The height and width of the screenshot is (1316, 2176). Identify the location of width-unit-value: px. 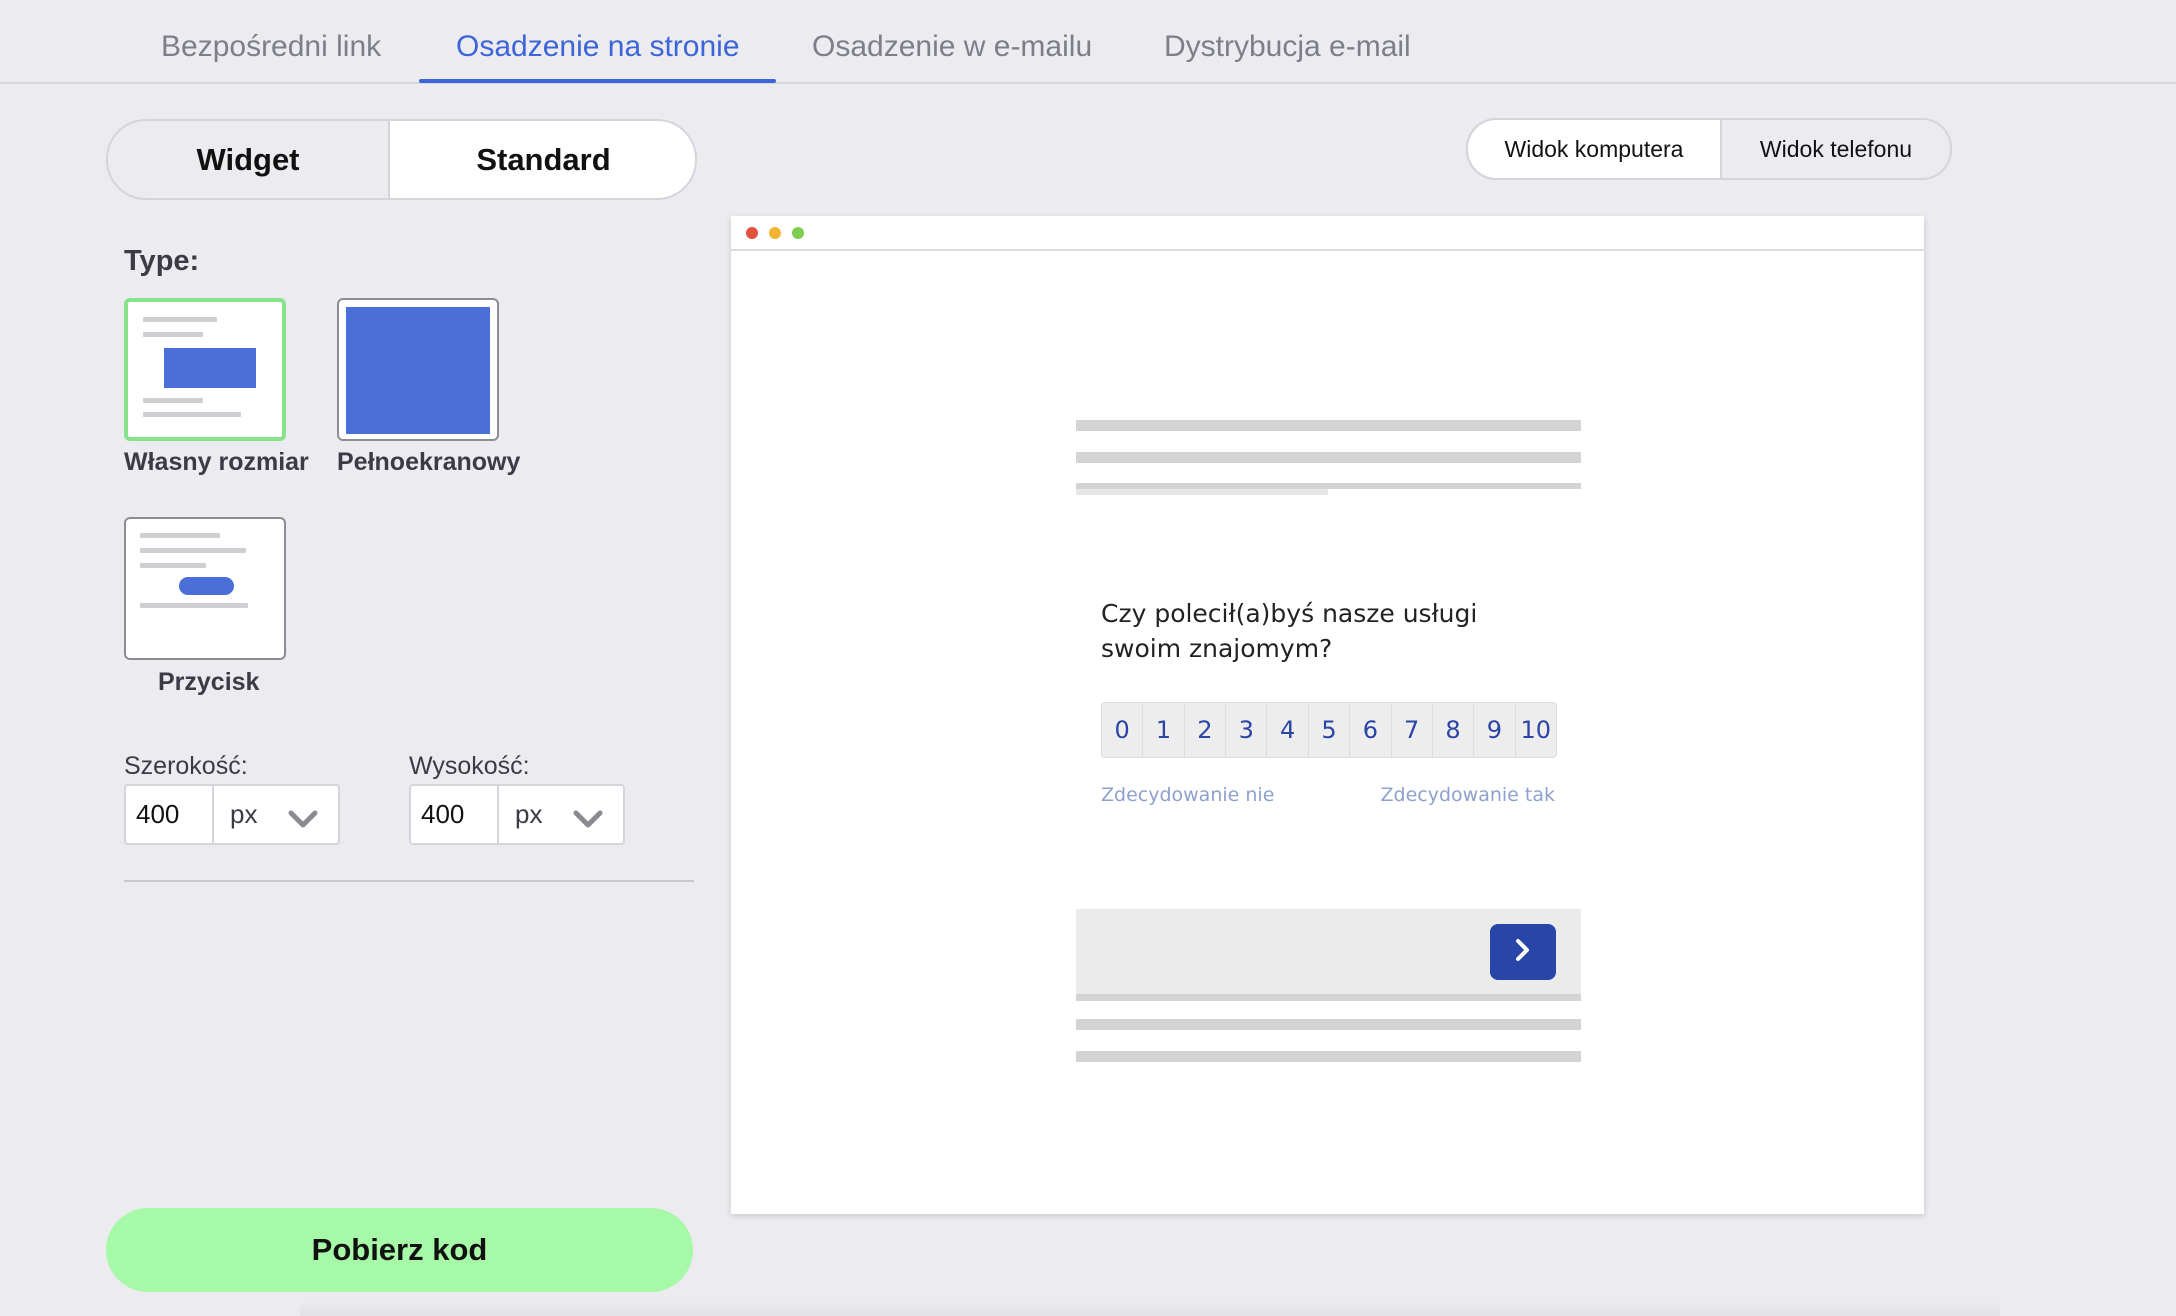
(244, 814).